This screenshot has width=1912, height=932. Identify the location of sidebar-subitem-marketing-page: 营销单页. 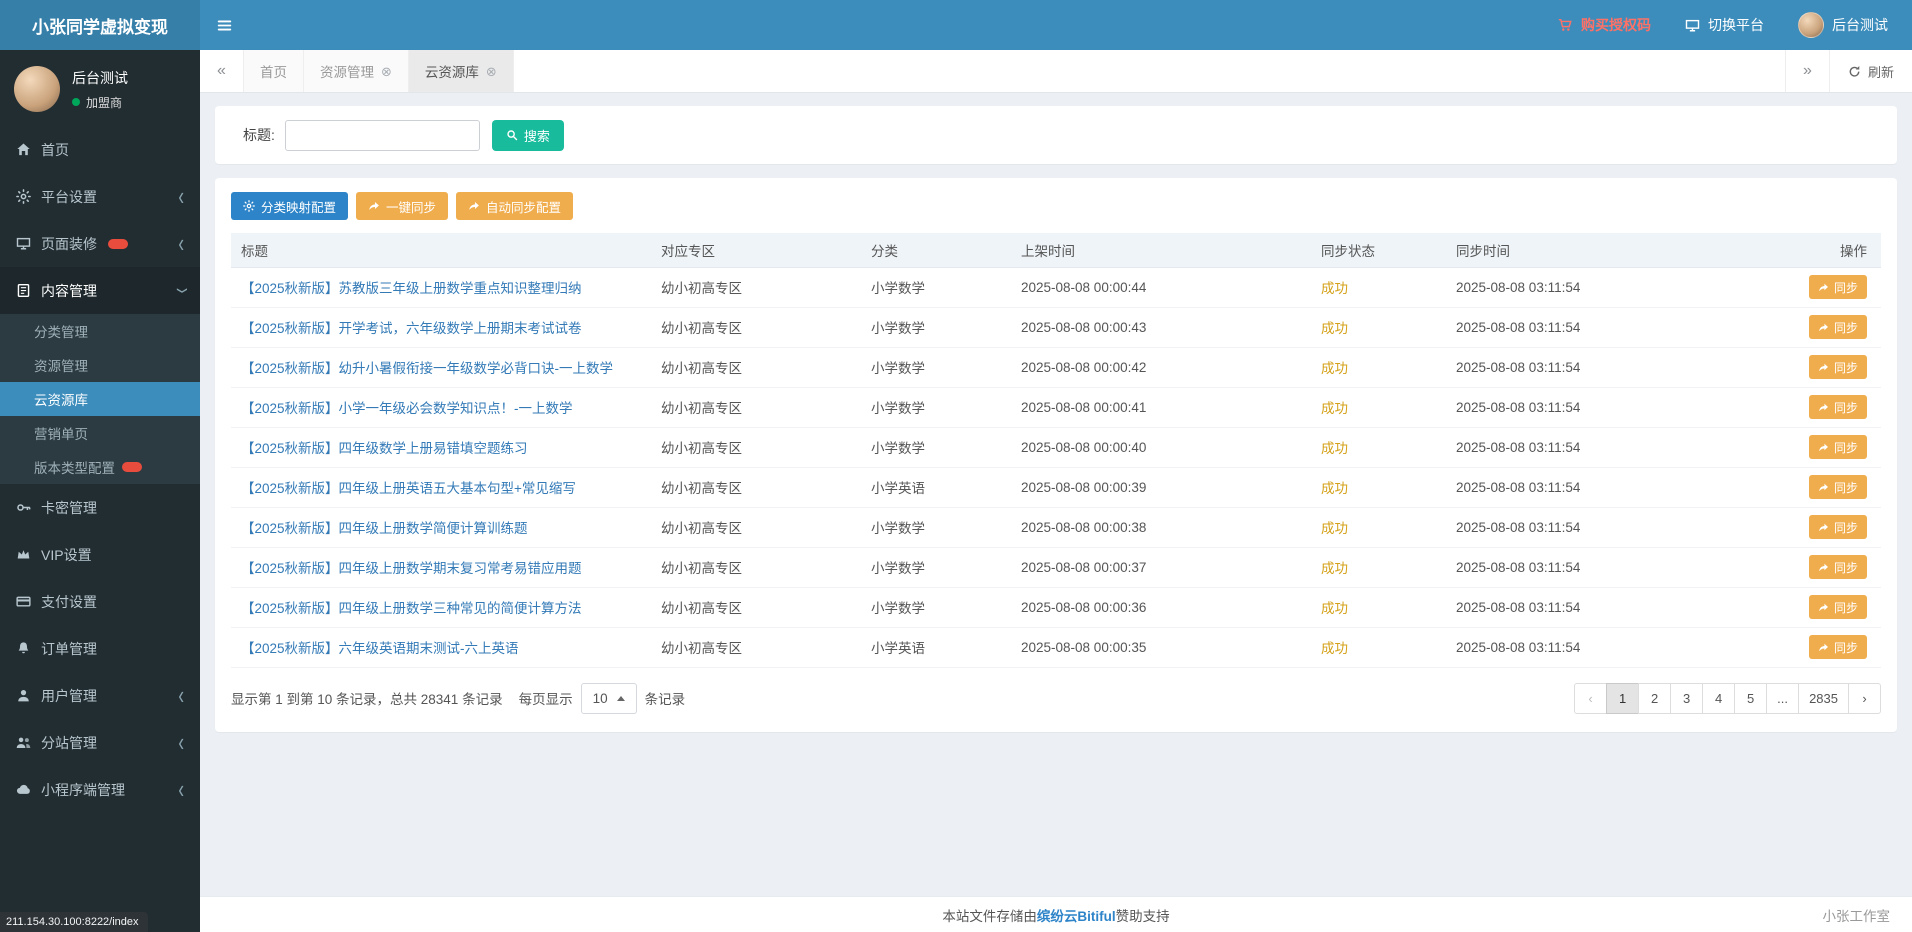
(100, 433).